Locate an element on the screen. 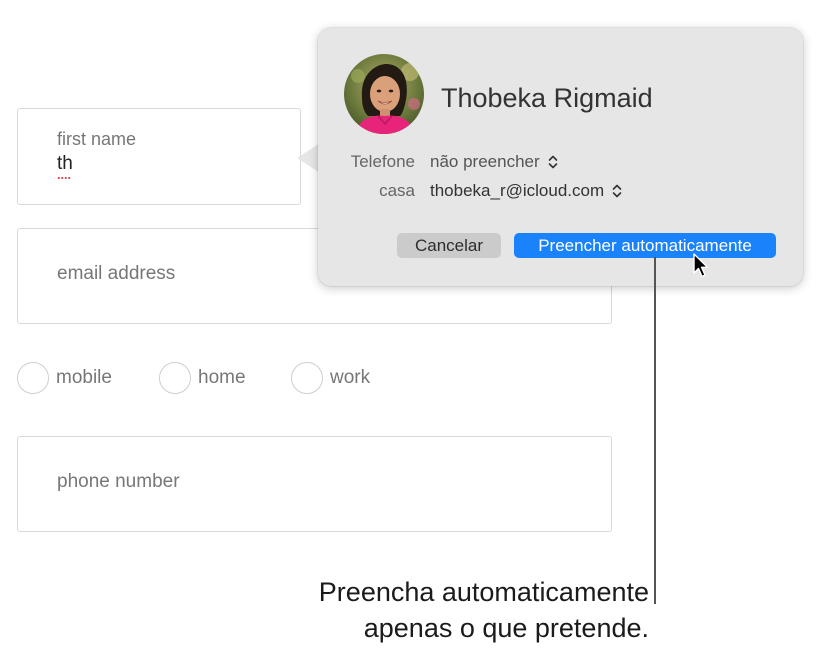  email-select-value: thobeka_r@icloud.com is located at coordinates (517, 191).